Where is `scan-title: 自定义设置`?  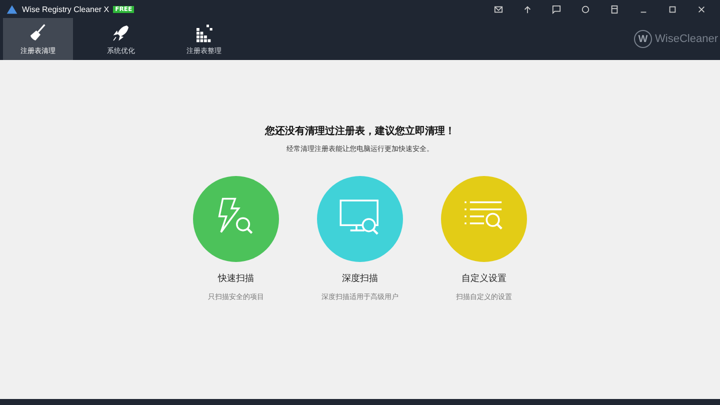
scan-title: 自定义设置 is located at coordinates (484, 278).